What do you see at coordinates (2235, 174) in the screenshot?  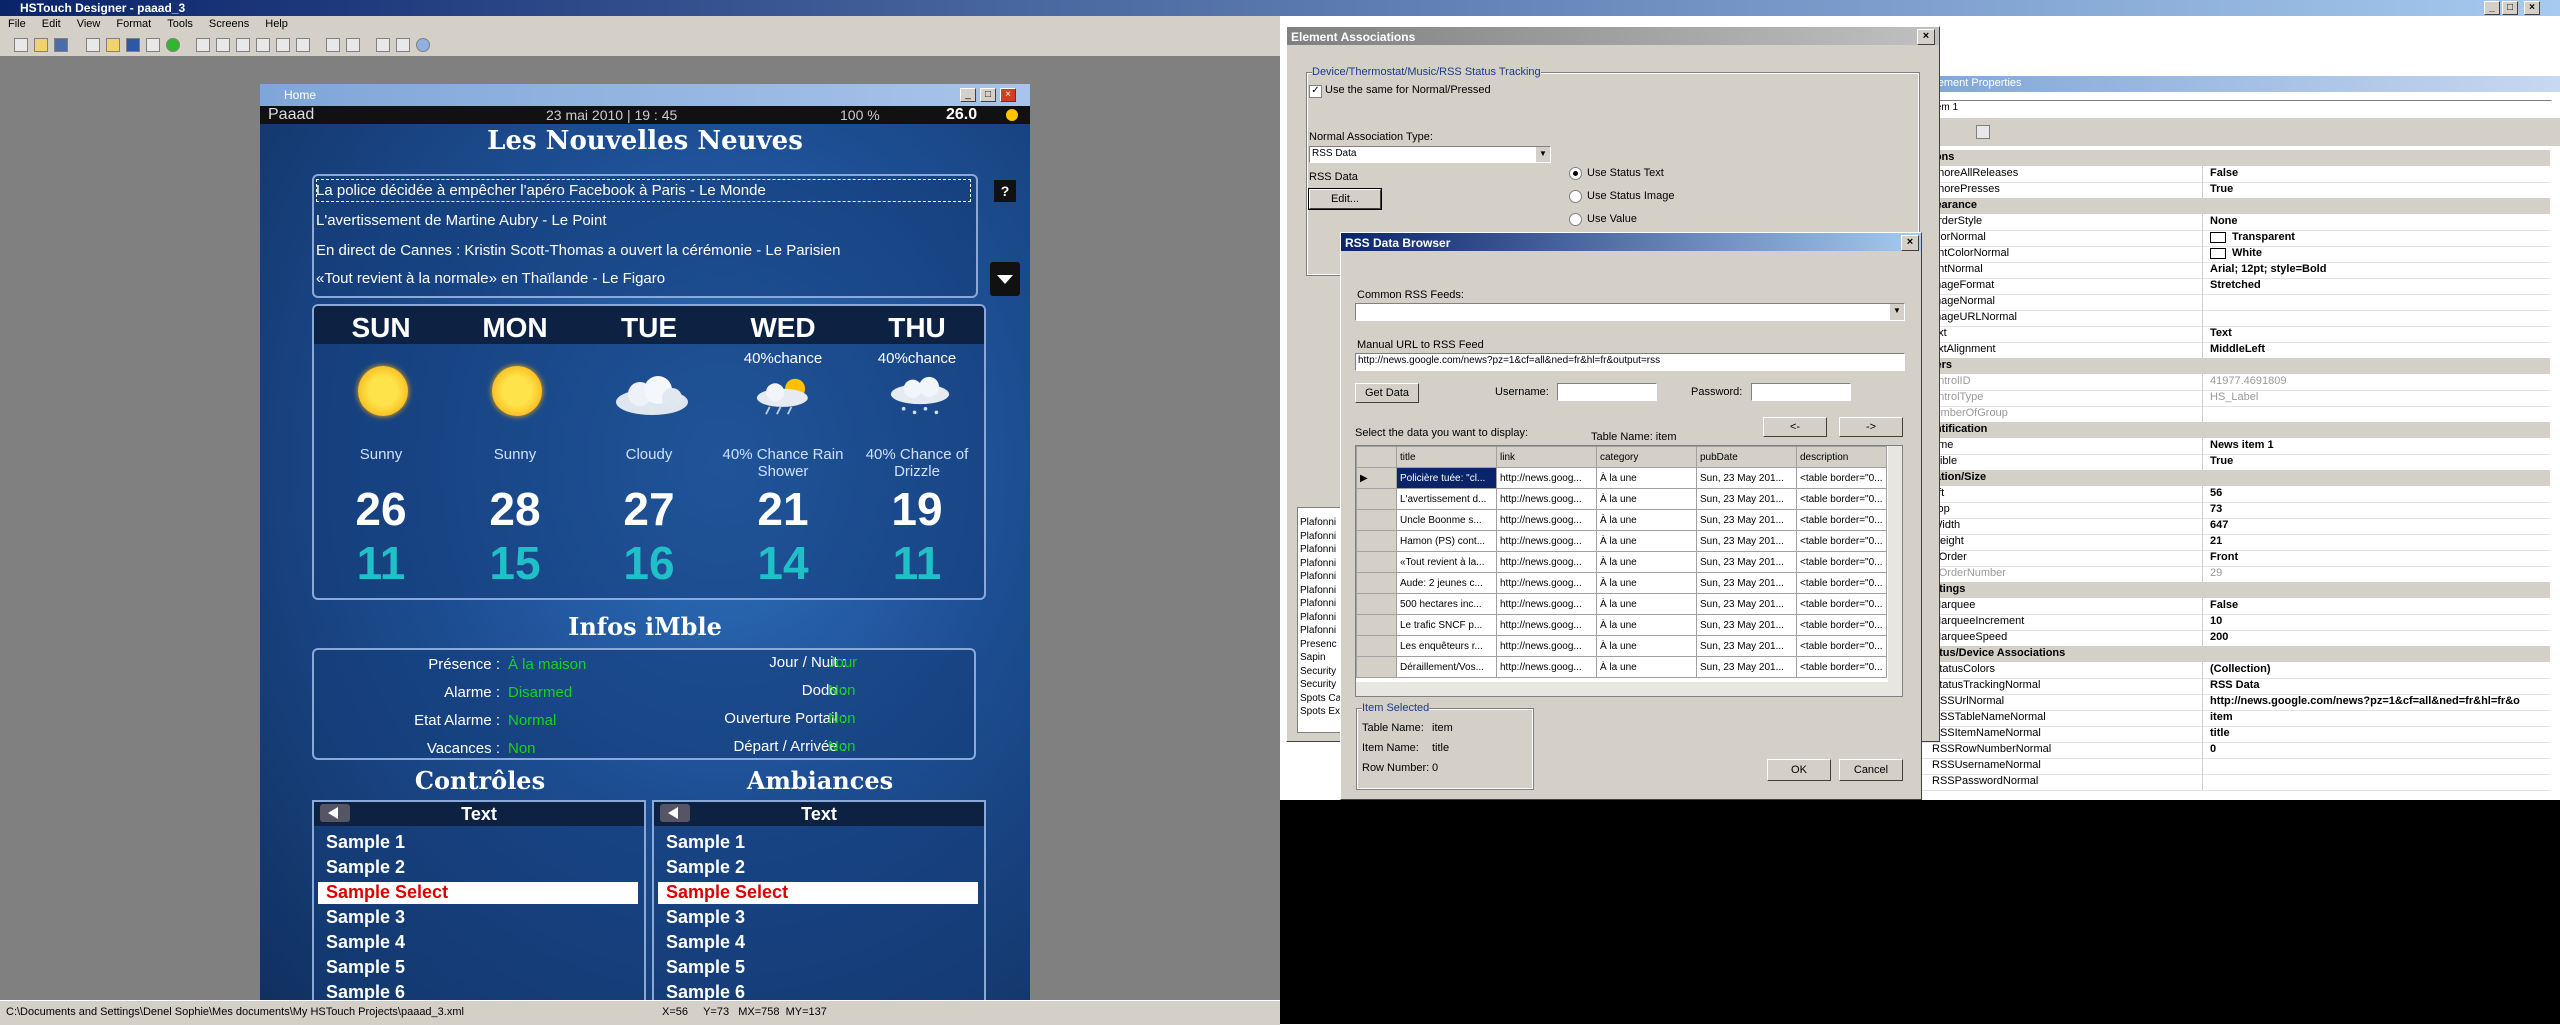 I see `property-row: gnoreAllReleases False` at bounding box center [2235, 174].